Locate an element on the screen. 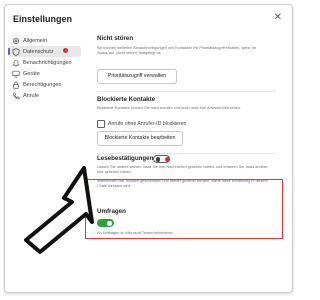  sidebar-item-geraete: Geräte is located at coordinates (44, 73).